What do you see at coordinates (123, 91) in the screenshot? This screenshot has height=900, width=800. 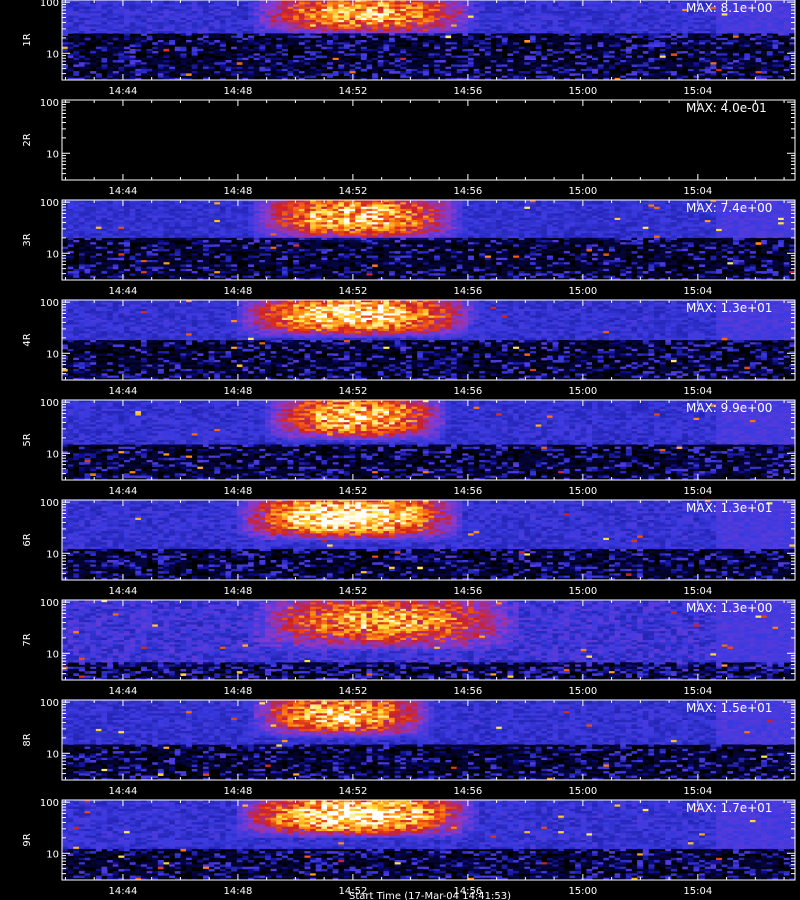 I see `x-tick-label: 14:44` at bounding box center [123, 91].